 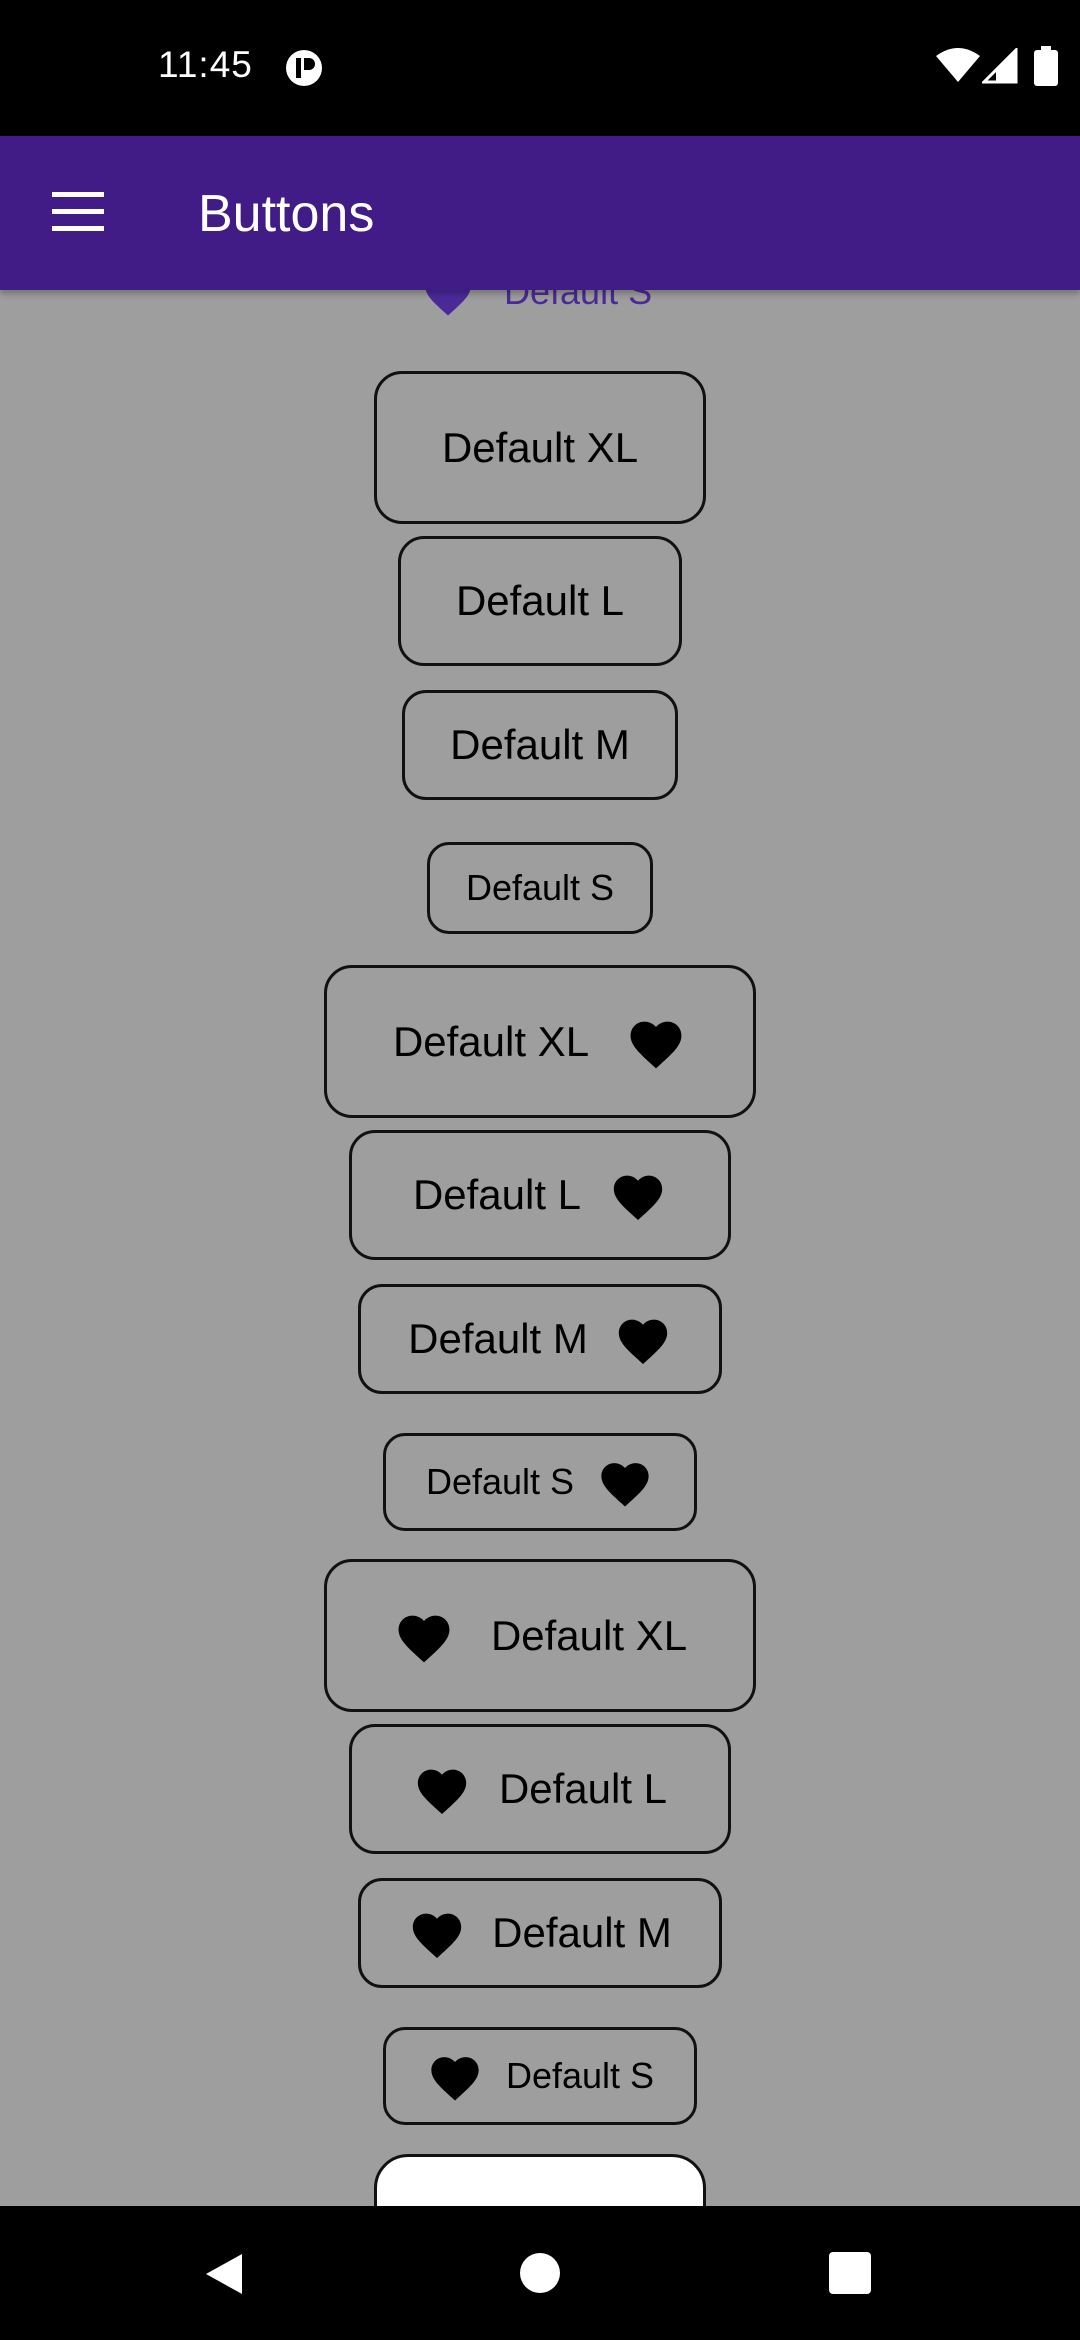 I want to click on status-bar: 11:45, so click(x=540, y=68).